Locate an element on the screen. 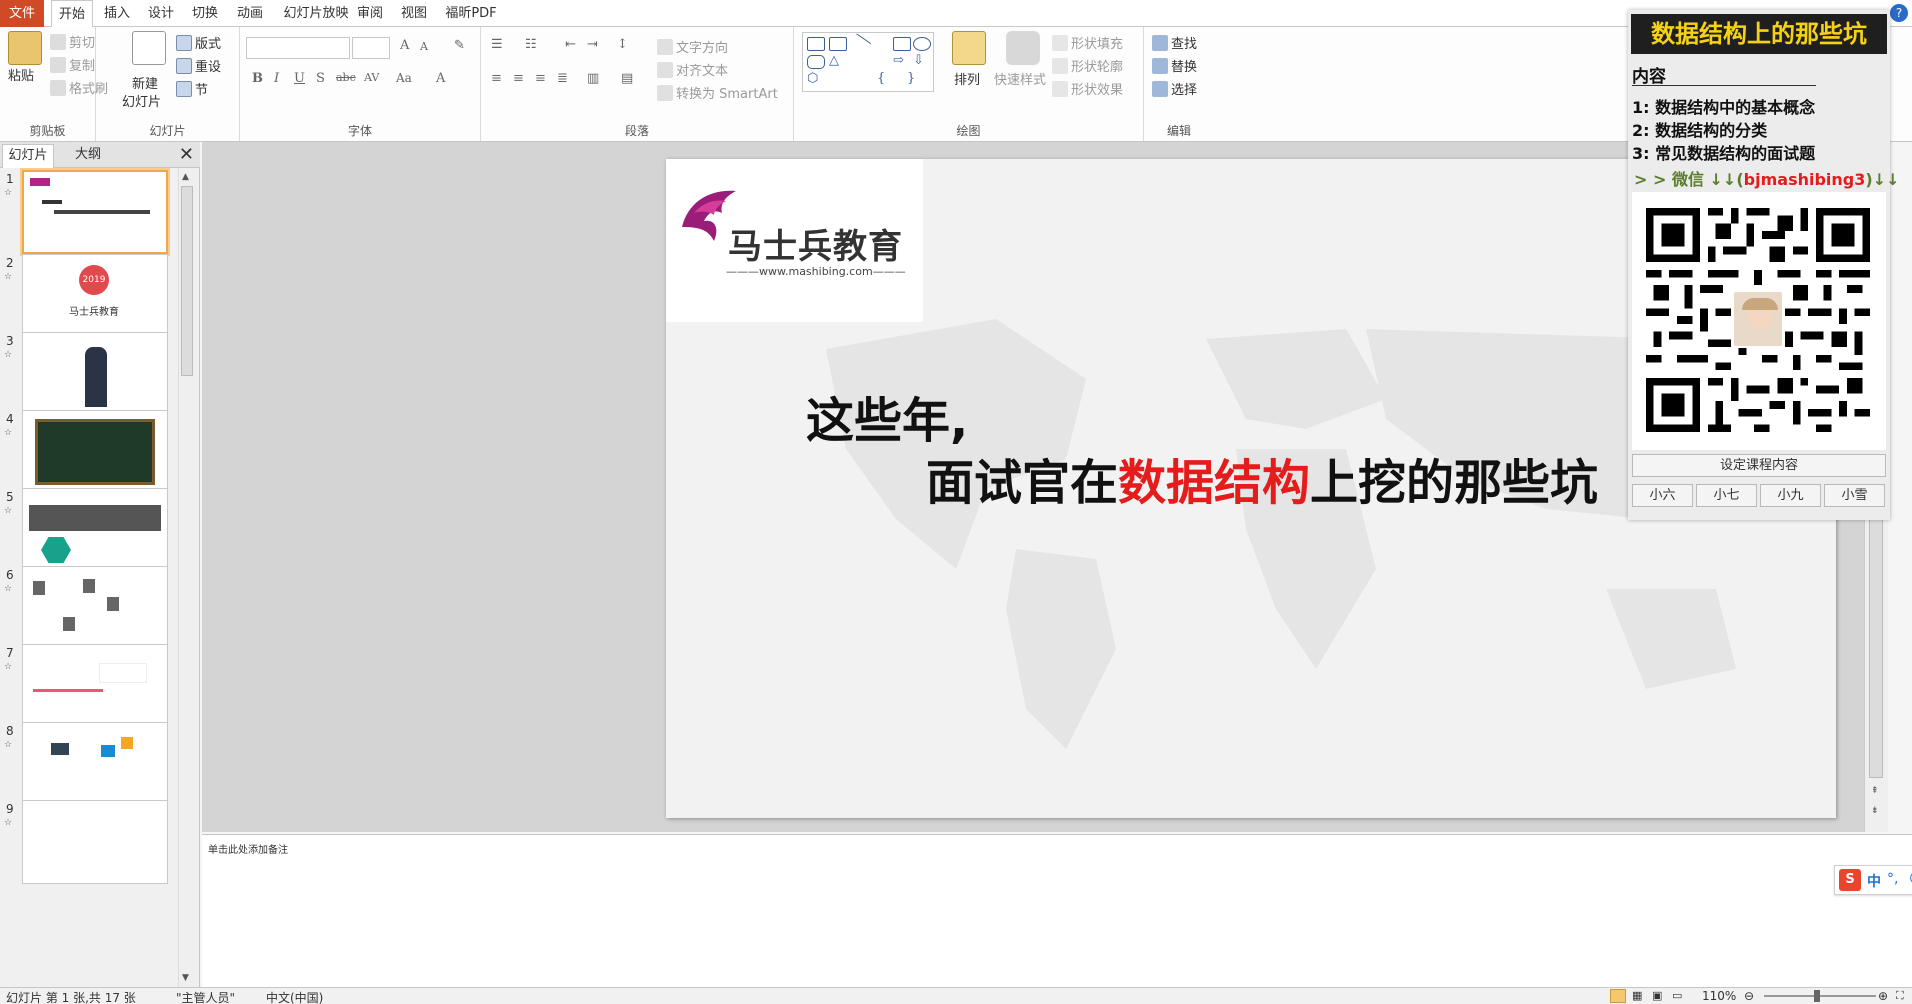 This screenshot has width=1912, height=1004. slideshow-view-icon: ▭ is located at coordinates (1677, 995).